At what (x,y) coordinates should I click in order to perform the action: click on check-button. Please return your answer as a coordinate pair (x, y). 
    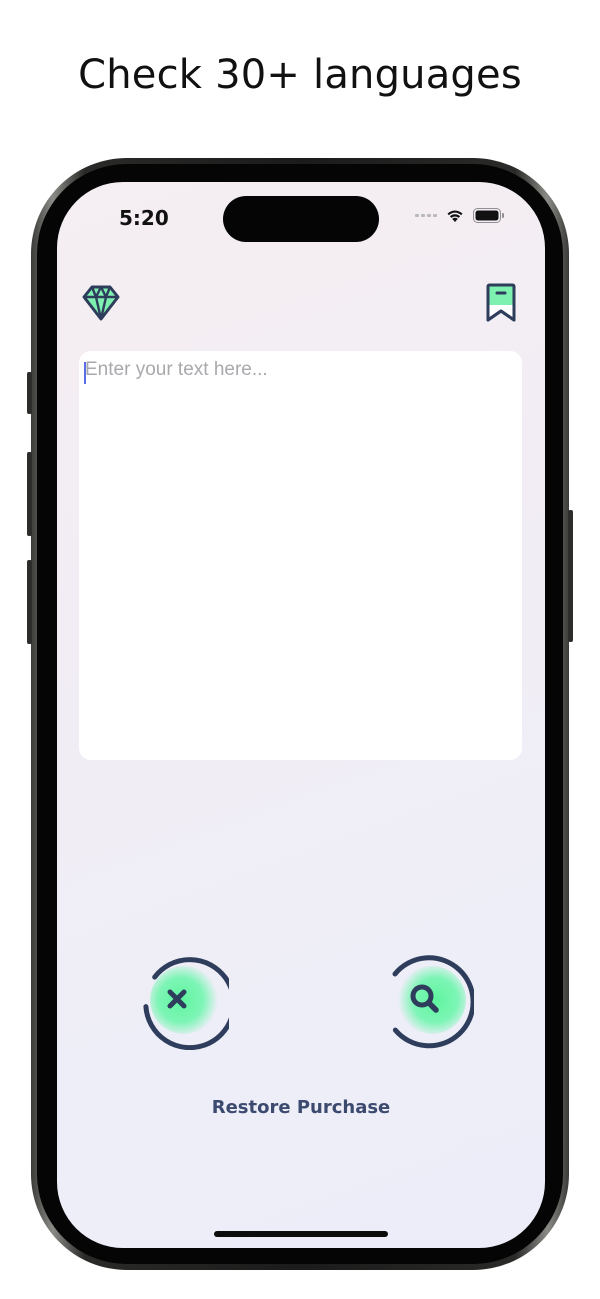
    Looking at the image, I should click on (424, 1000).